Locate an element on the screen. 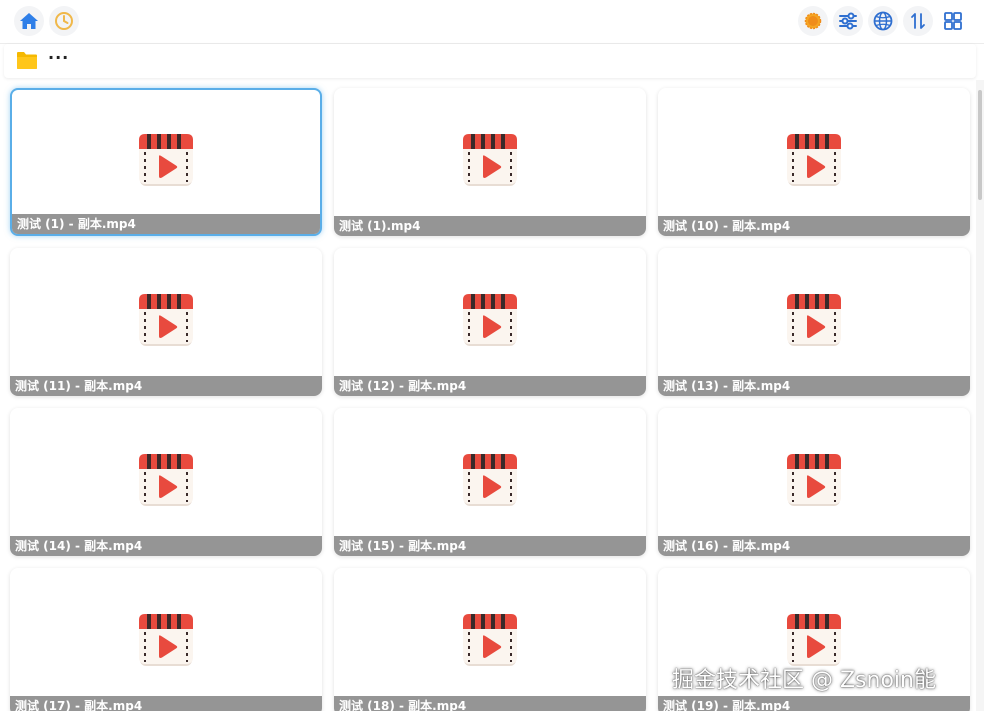  language-button is located at coordinates (883, 21).